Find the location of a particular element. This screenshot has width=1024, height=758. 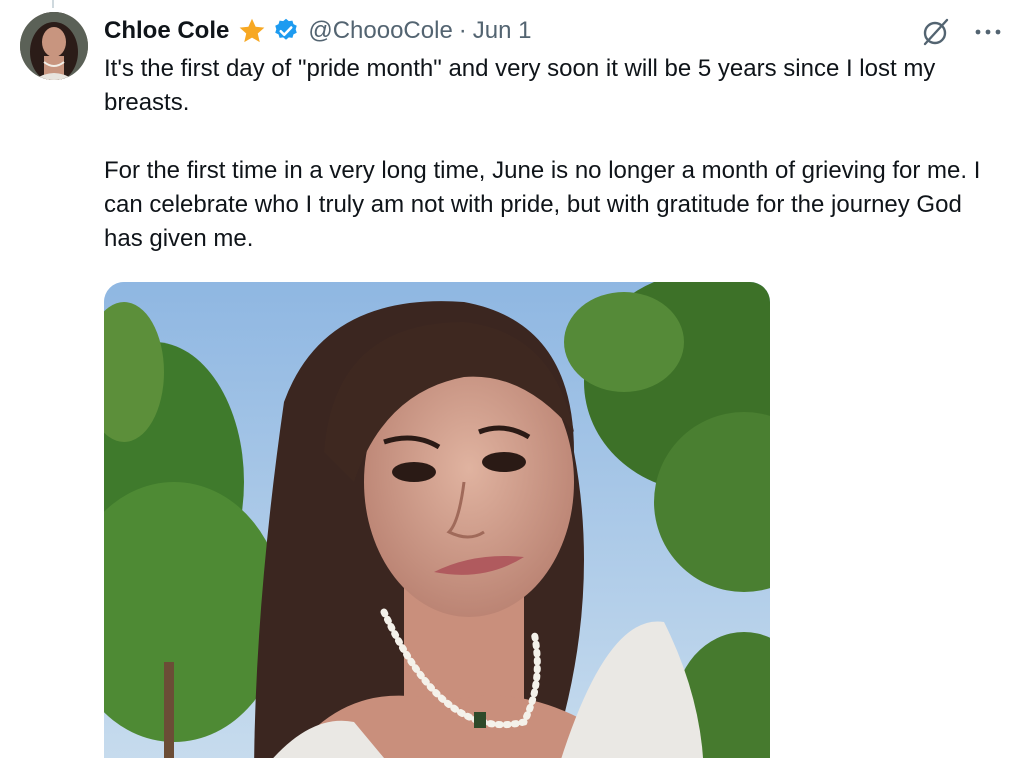

avatar is located at coordinates (54, 46).